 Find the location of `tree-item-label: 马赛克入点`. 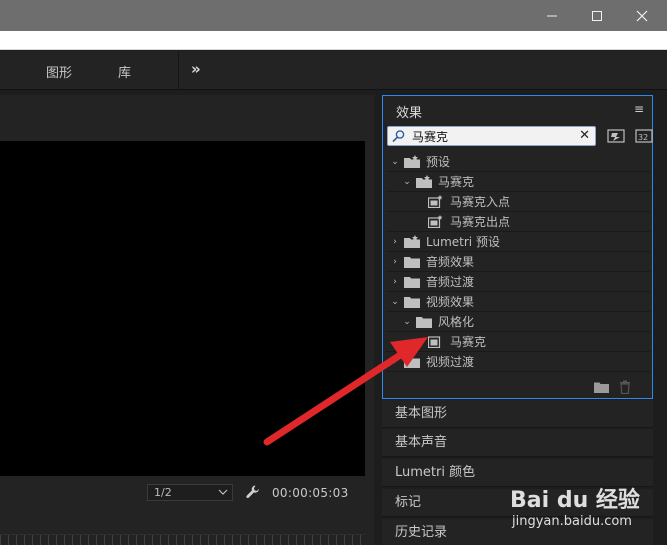

tree-item-label: 马赛克入点 is located at coordinates (480, 202).